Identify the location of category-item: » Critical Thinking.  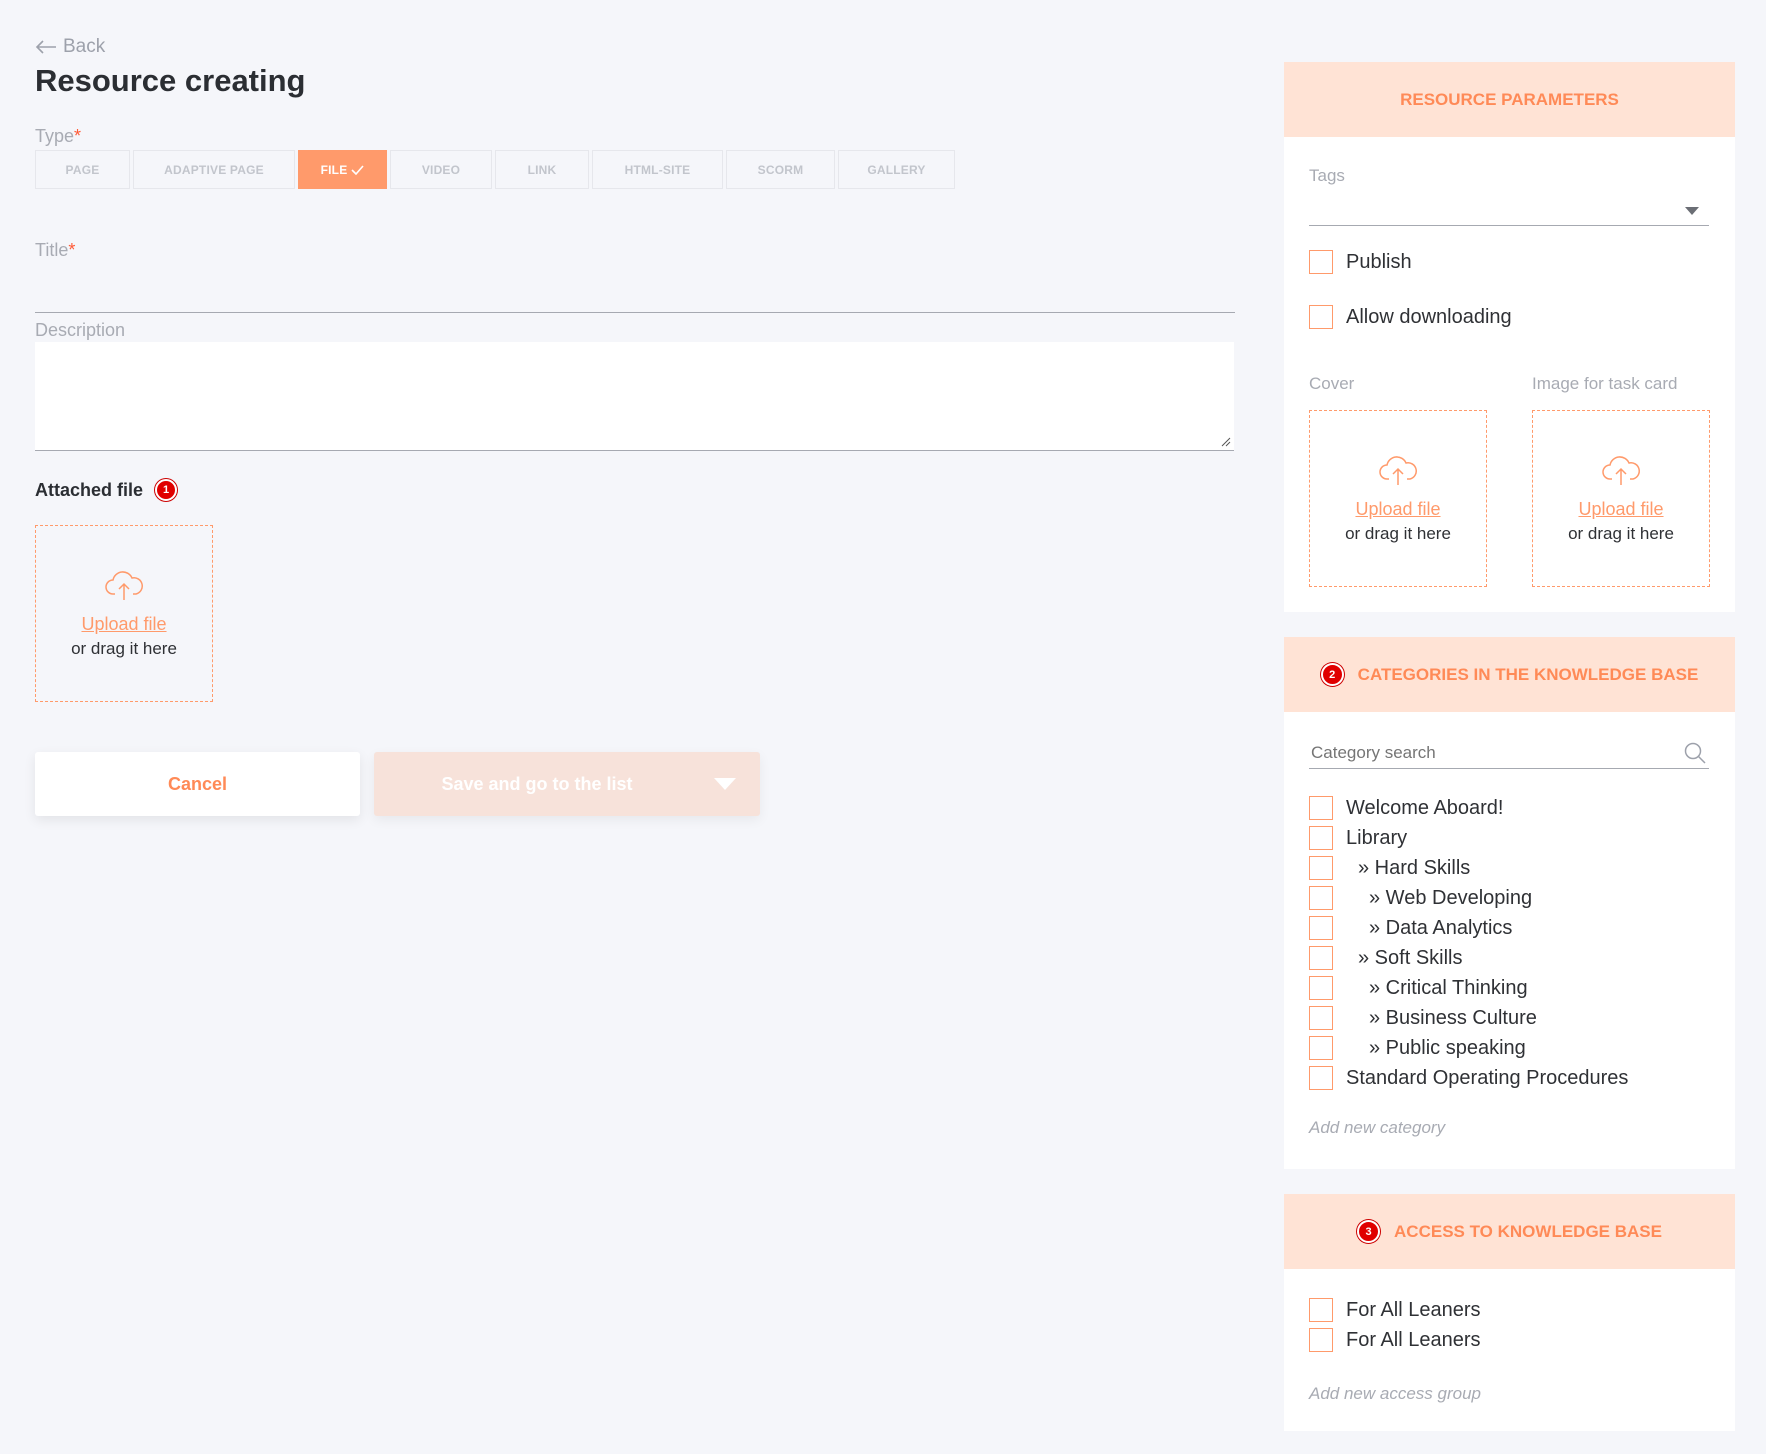
(1519, 988).